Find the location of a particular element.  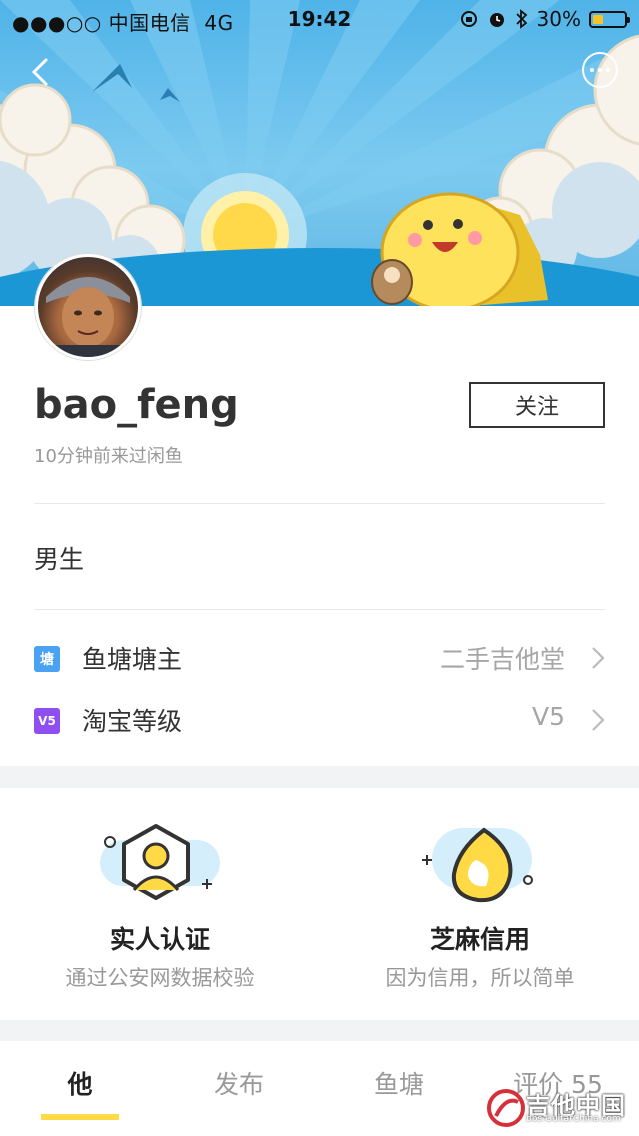

avatar is located at coordinates (88, 307).